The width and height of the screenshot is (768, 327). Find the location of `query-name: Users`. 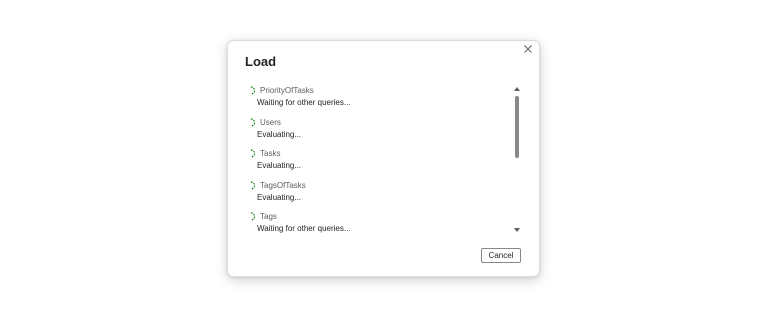

query-name: Users is located at coordinates (270, 122).